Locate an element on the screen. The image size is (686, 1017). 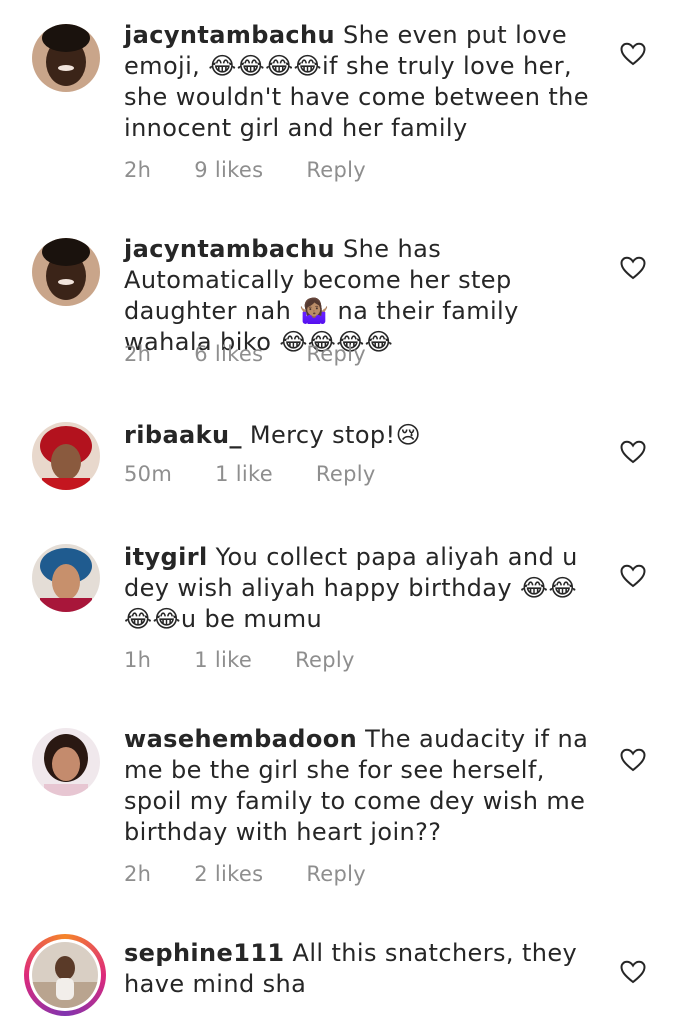
comment-meta: 2h 6 likes Reply is located at coordinates (263, 354).